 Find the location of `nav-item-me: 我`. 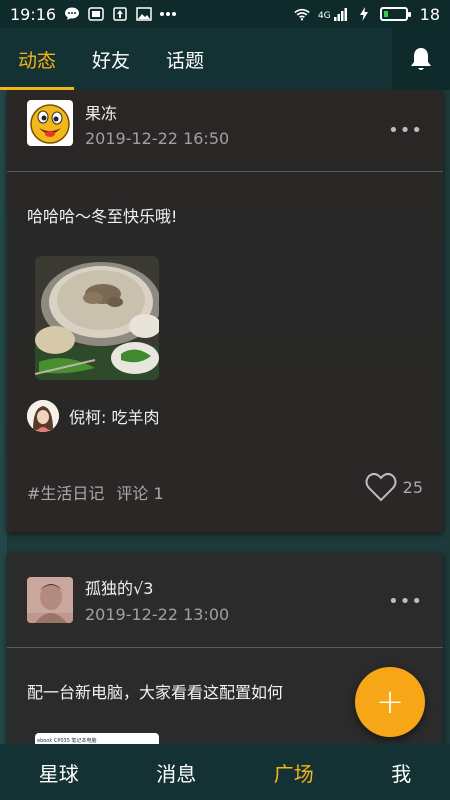

nav-item-me: 我 is located at coordinates (401, 772).